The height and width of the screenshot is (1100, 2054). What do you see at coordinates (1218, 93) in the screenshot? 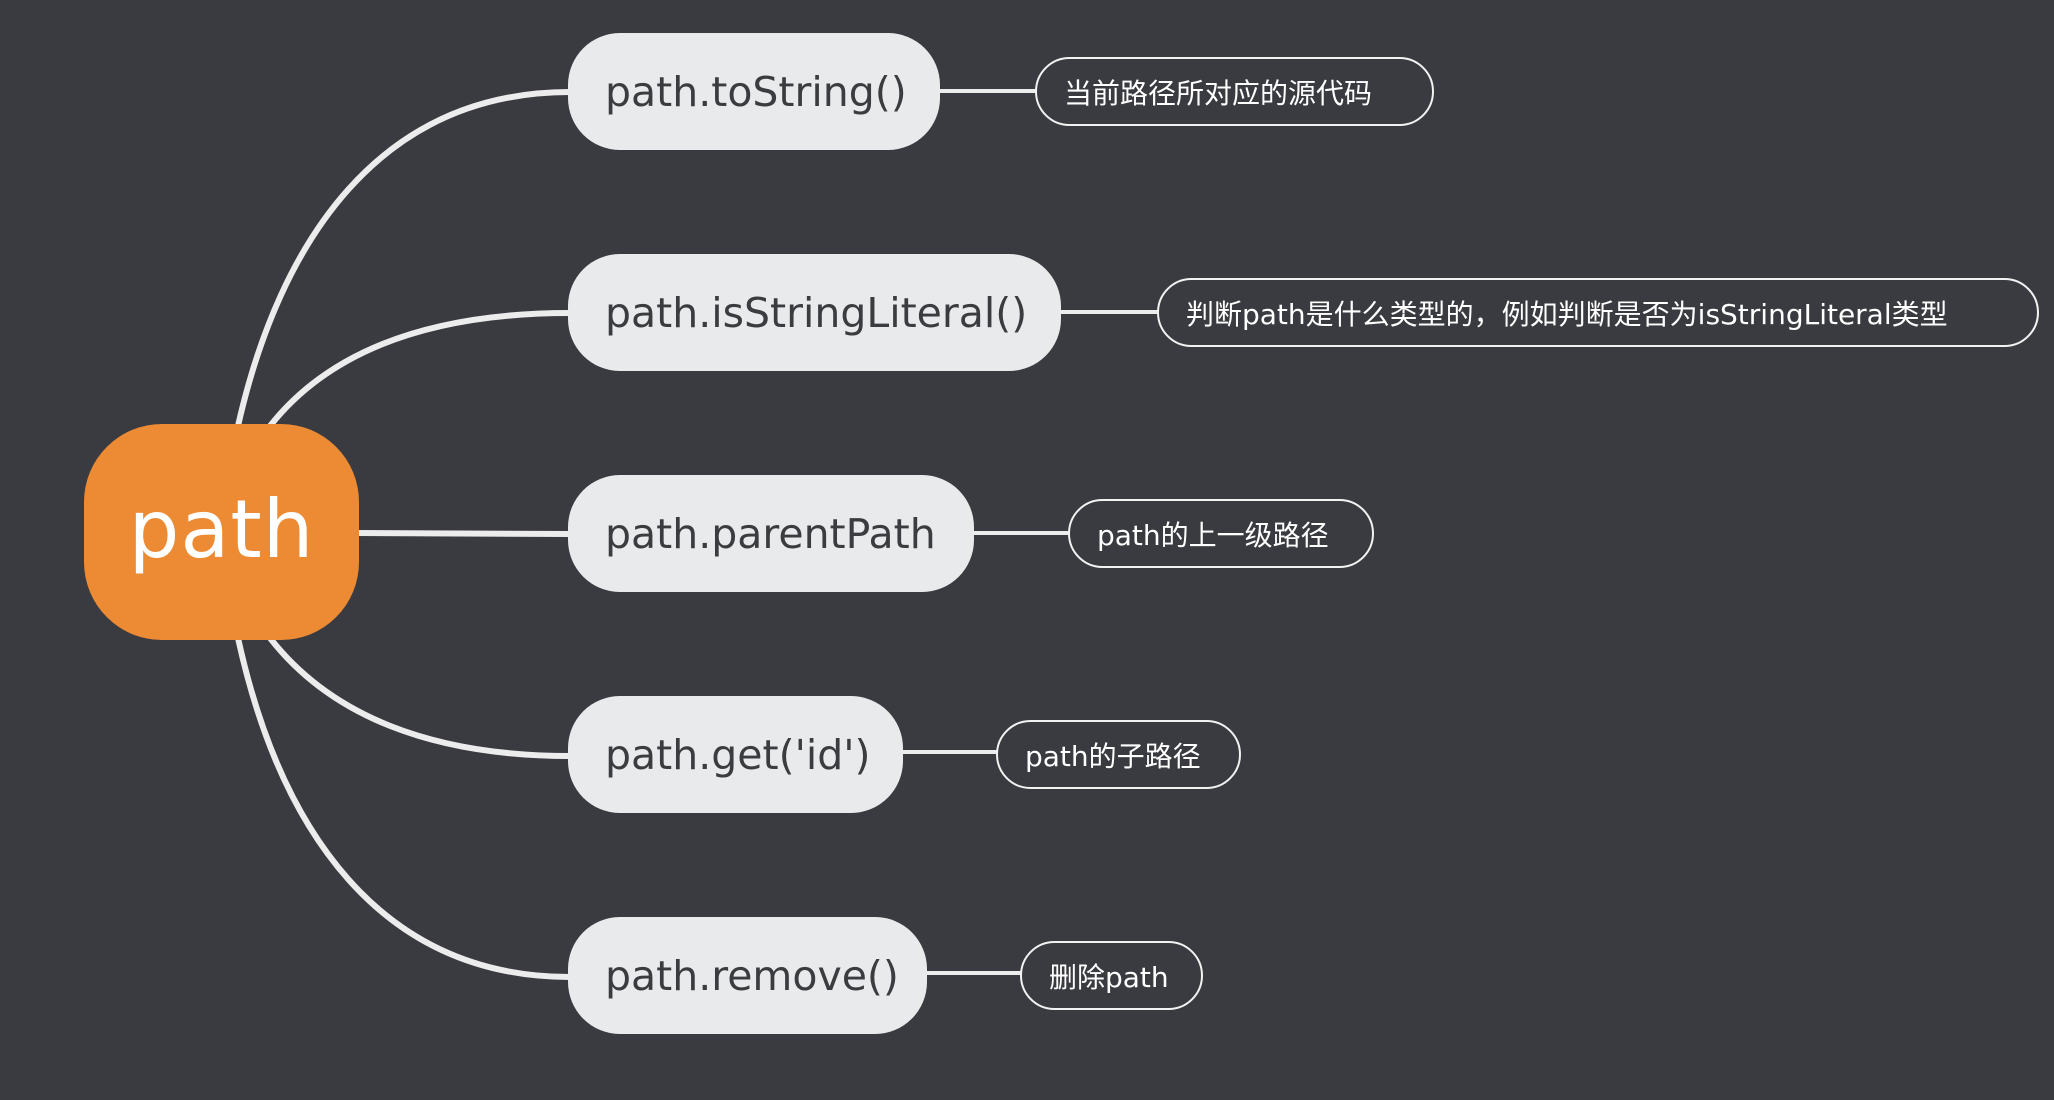
I see `note-node-label: 当前路径所对应的源代码` at bounding box center [1218, 93].